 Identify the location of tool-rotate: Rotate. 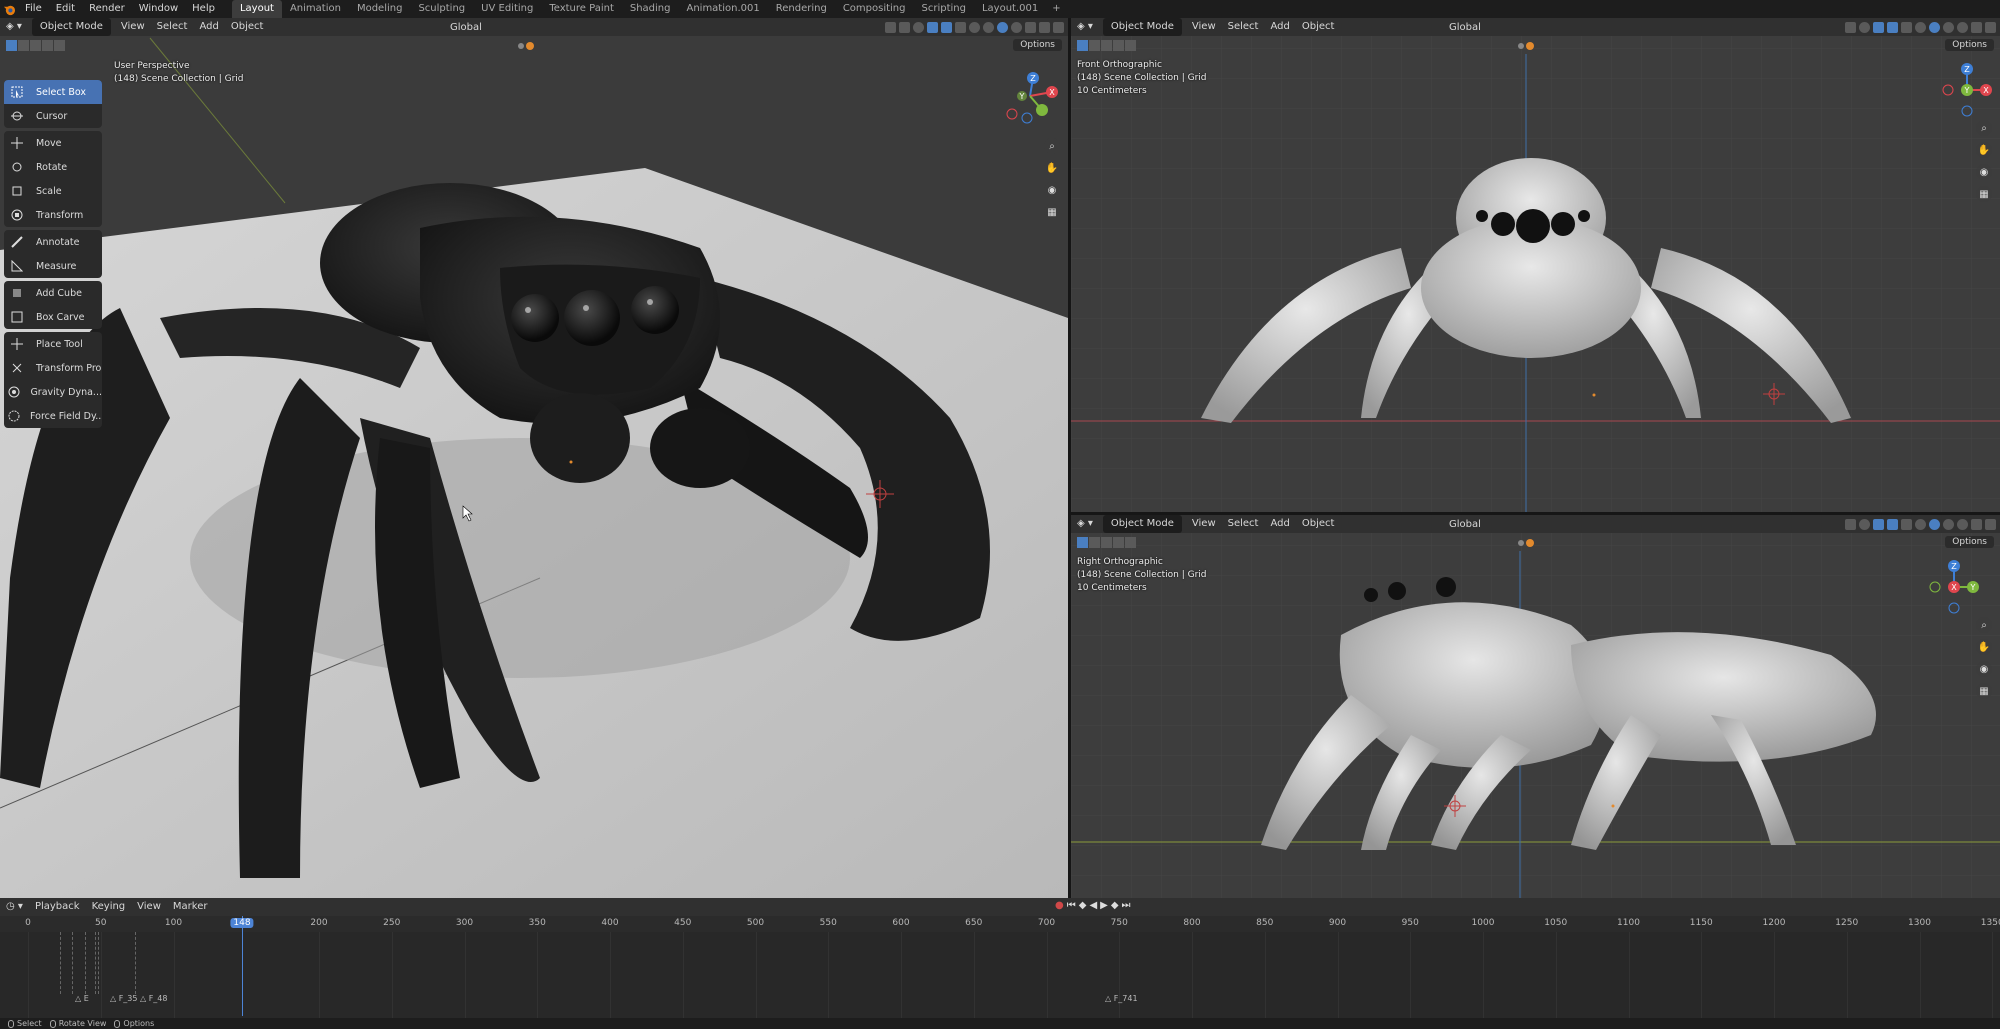
(53, 167).